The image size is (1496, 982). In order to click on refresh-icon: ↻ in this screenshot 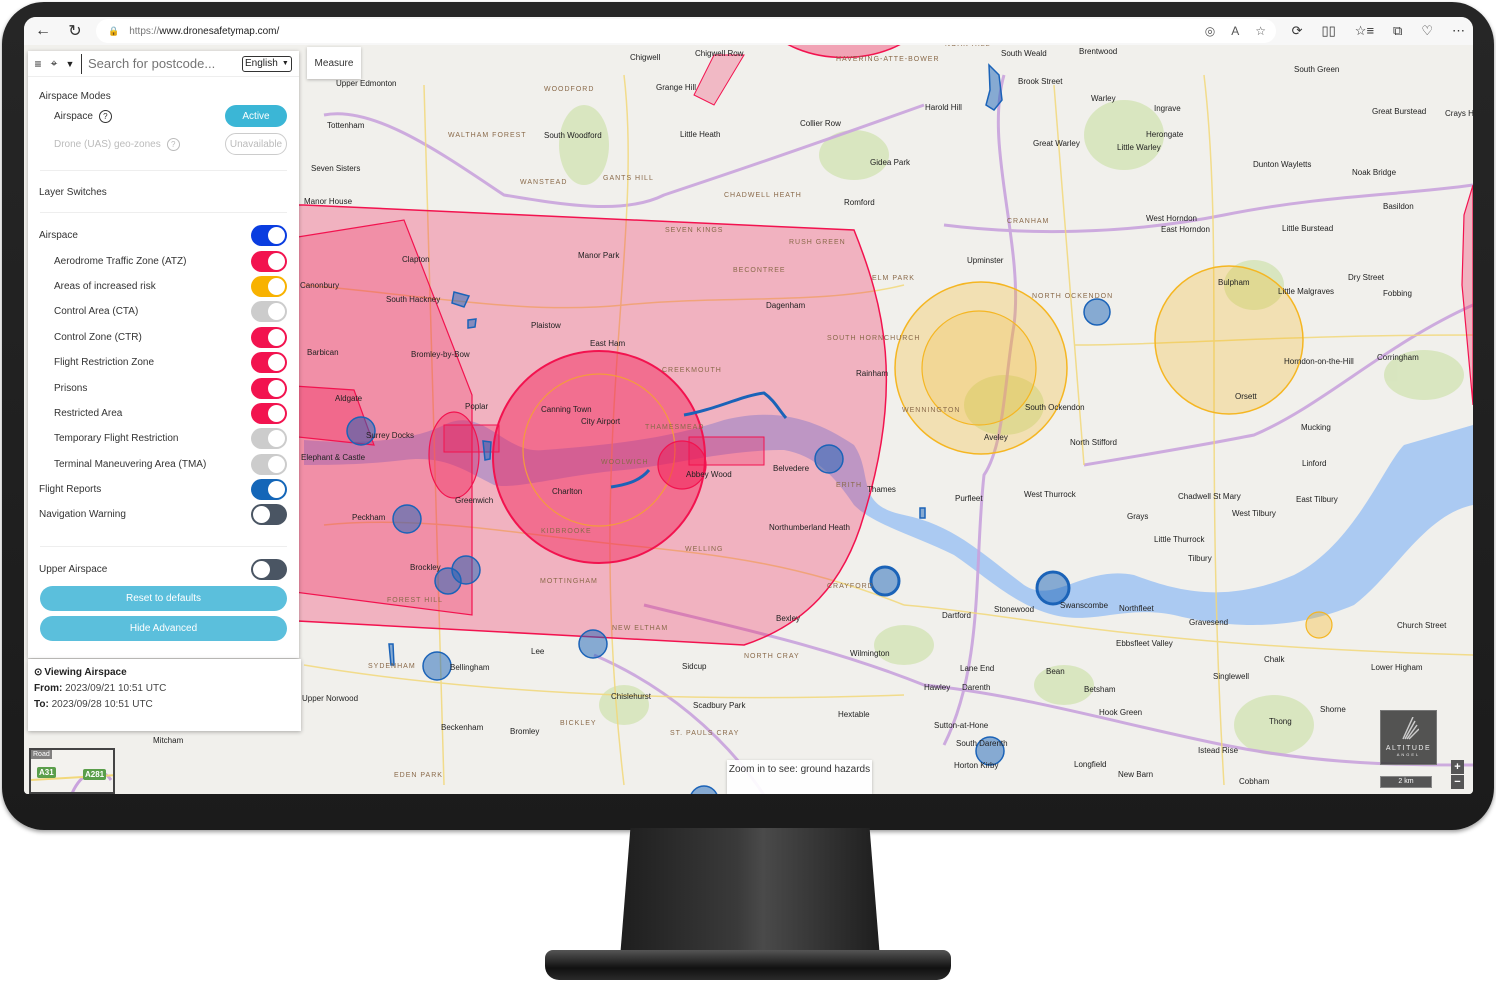, I will do `click(75, 31)`.